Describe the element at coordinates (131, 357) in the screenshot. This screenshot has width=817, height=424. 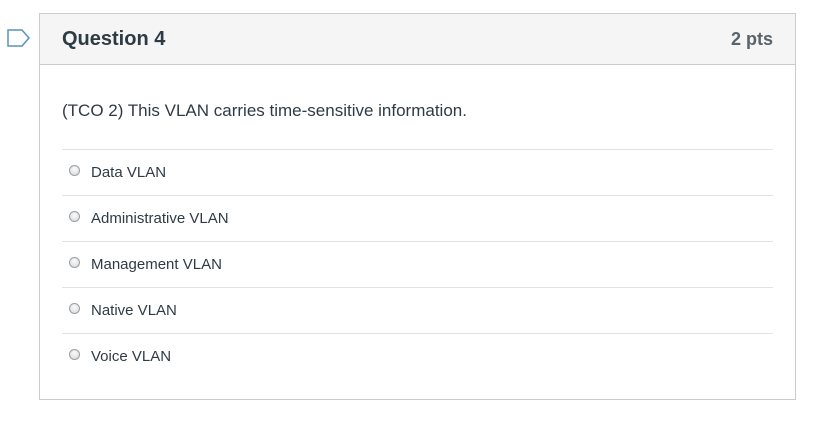
I see `answer-label: Voice VLAN` at that location.